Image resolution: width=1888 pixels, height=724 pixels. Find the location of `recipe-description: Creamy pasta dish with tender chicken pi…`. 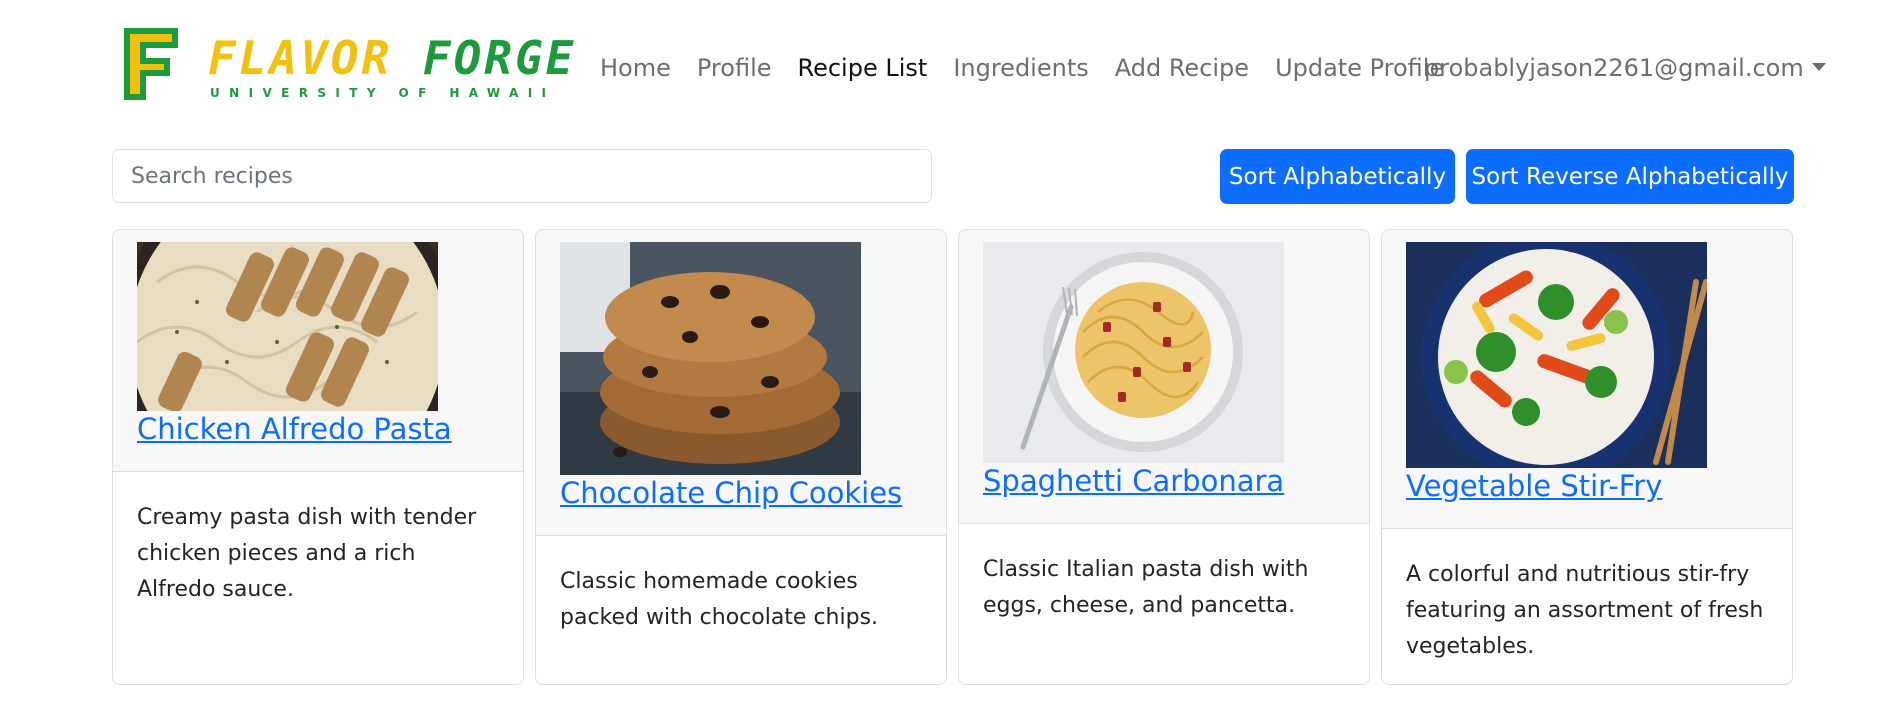

recipe-description: Creamy pasta dish with tender chicken pi… is located at coordinates (307, 553).